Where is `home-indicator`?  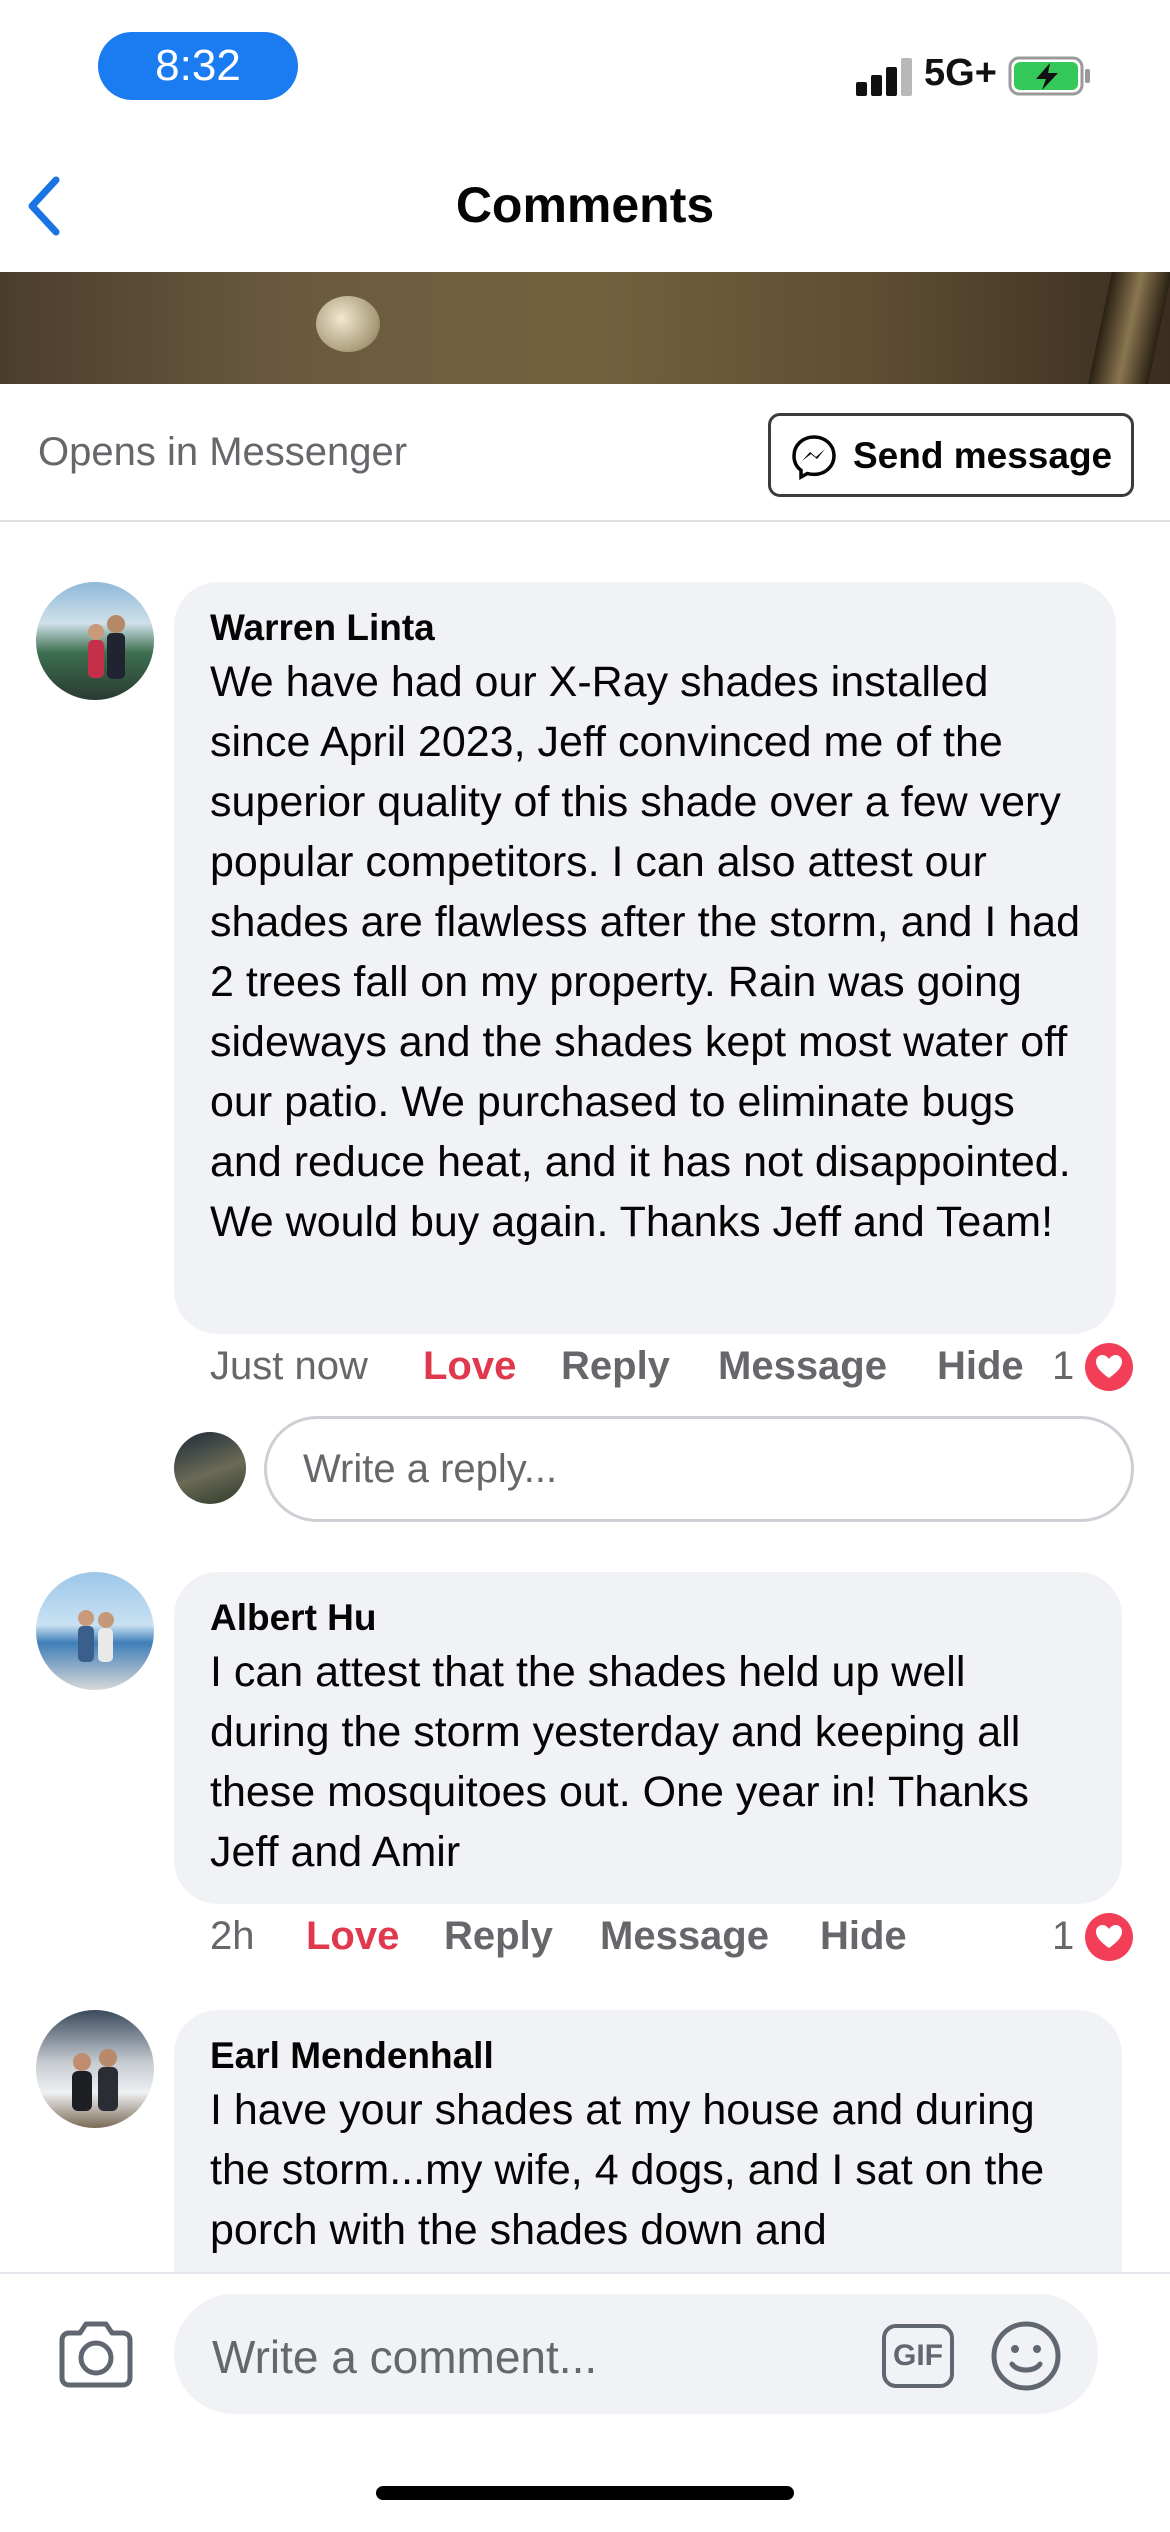
home-indicator is located at coordinates (585, 2493).